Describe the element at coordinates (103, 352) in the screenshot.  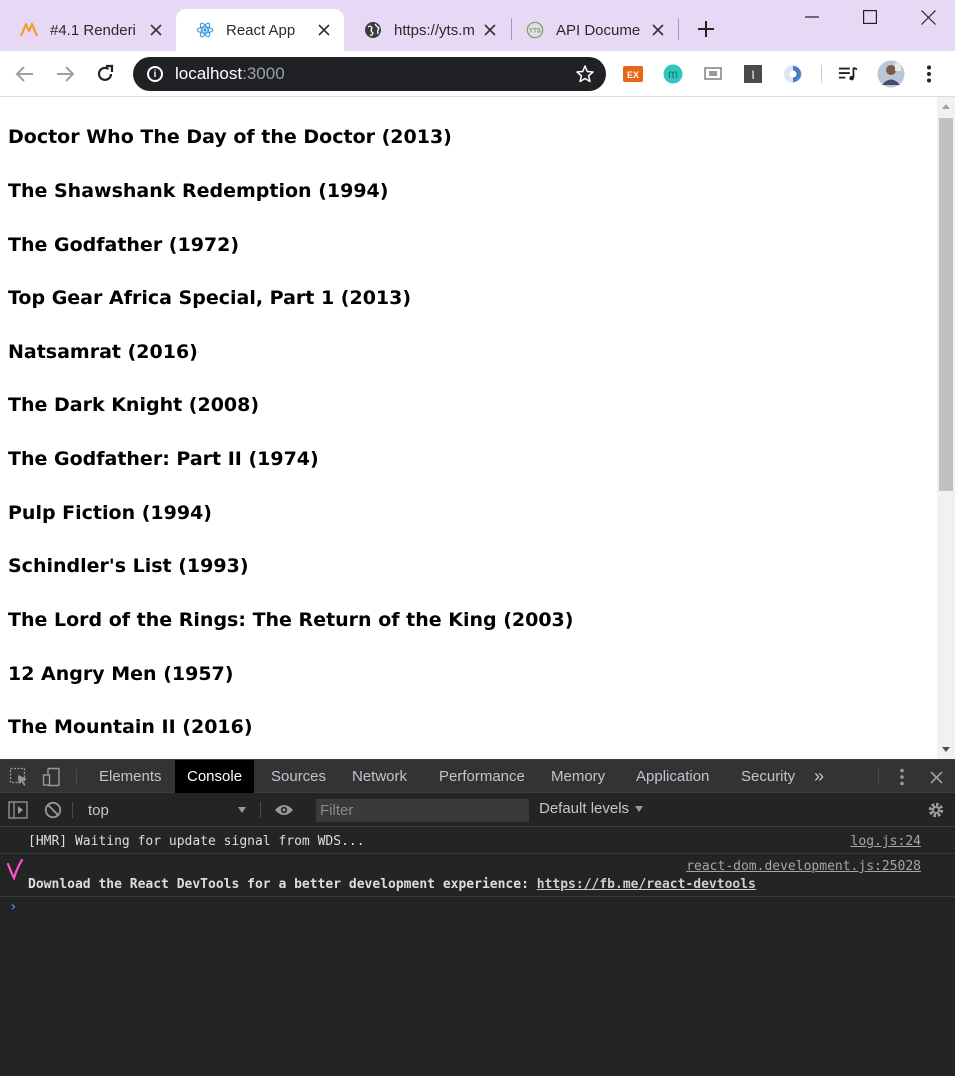
I see `movie-title: Natsamrat (2016)` at that location.